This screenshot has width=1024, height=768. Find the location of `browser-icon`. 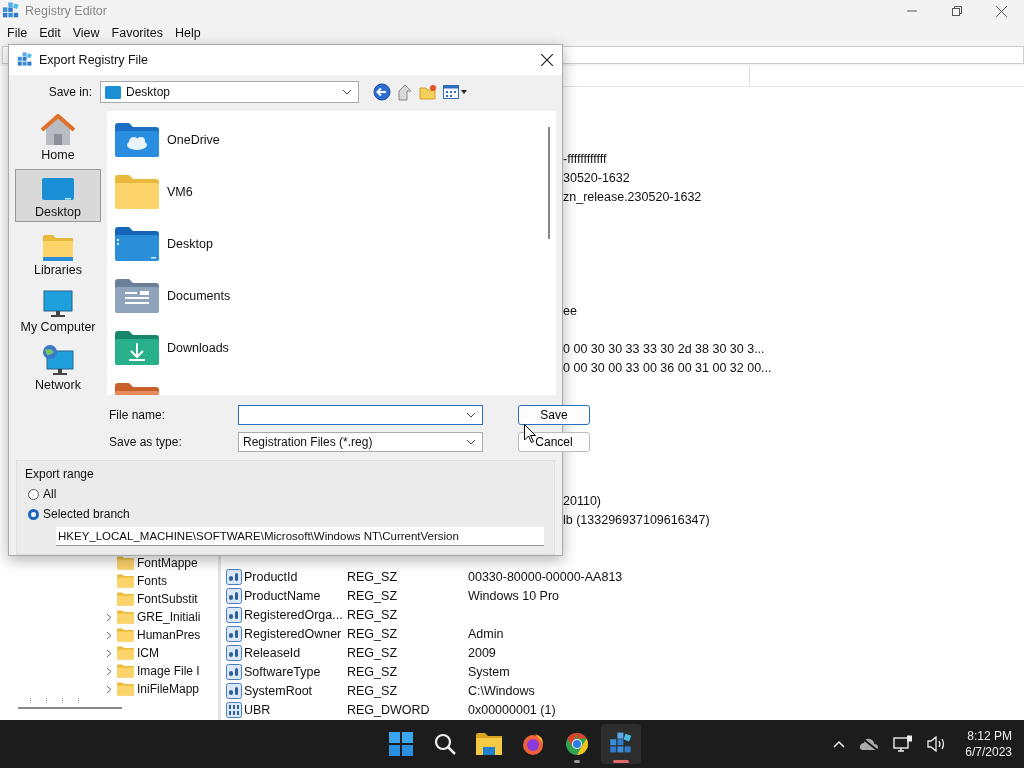

browser-icon is located at coordinates (577, 744).